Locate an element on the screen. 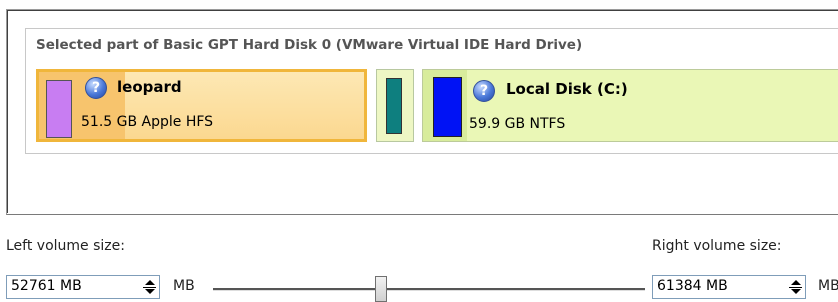  partition-unnamed is located at coordinates (395, 105).